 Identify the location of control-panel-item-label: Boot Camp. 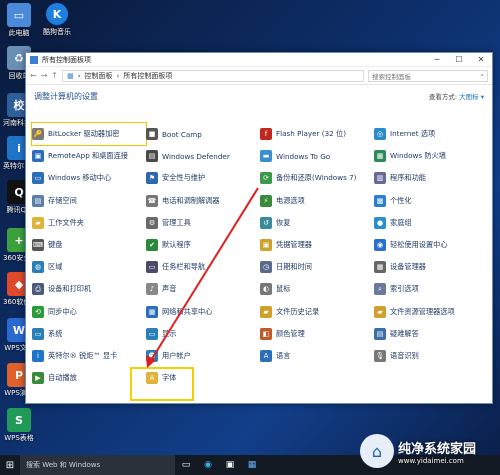
(182, 134).